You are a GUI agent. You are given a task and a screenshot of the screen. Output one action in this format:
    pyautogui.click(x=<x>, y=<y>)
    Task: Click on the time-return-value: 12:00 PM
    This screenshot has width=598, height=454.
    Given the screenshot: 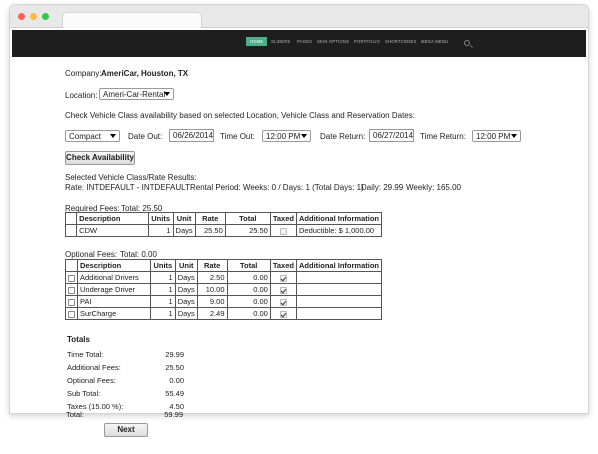 What is the action you would take?
    pyautogui.click(x=493, y=136)
    